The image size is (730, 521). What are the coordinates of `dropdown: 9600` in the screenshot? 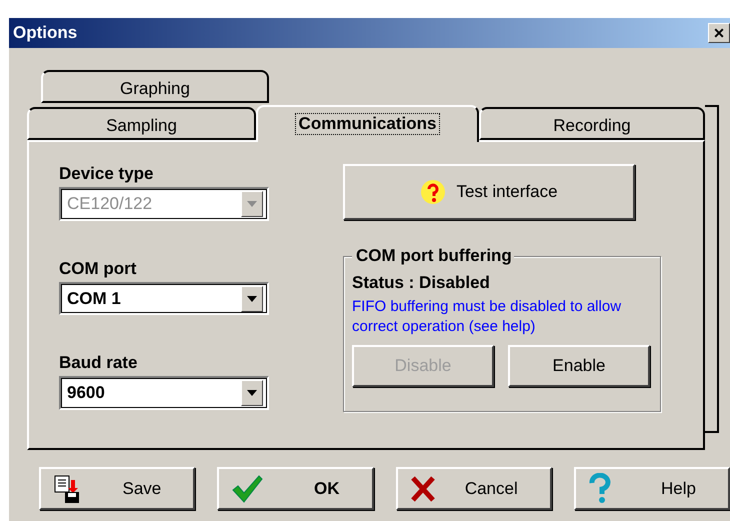 It's located at (164, 393).